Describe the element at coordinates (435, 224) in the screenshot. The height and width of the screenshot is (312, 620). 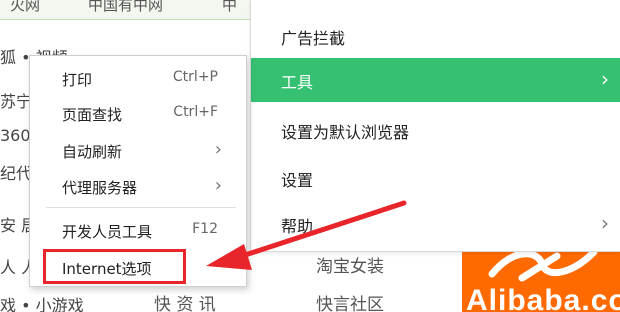
I see `menu-item-help: 帮助 ›` at that location.